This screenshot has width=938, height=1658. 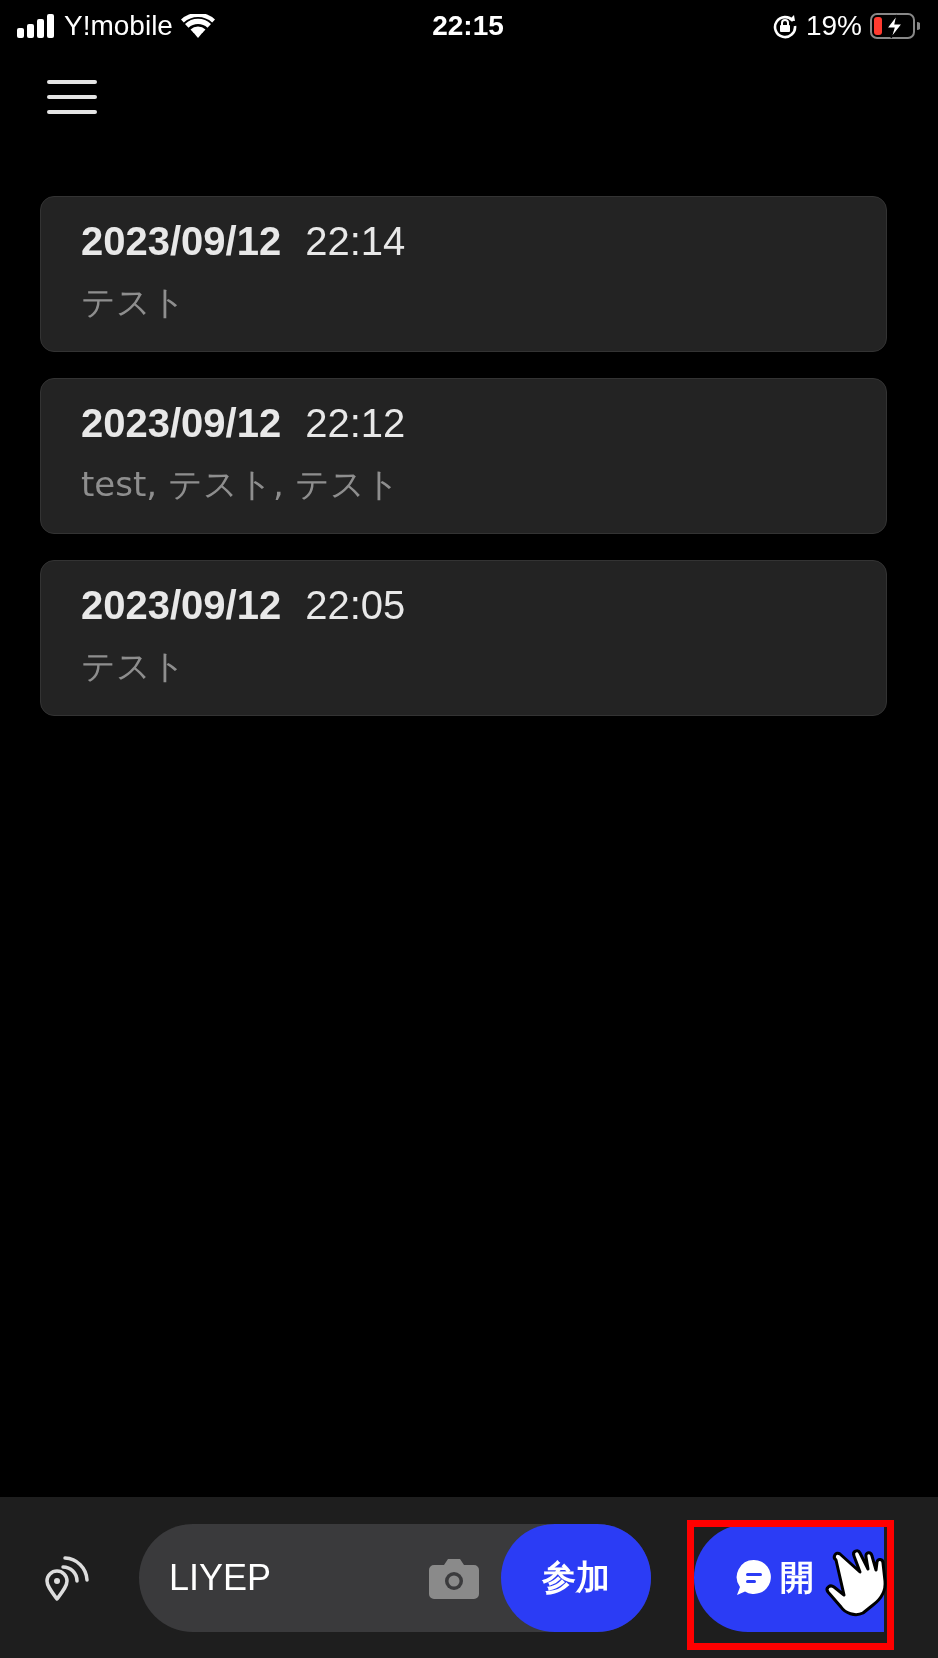 What do you see at coordinates (576, 1577) in the screenshot?
I see `join-button: 参加` at bounding box center [576, 1577].